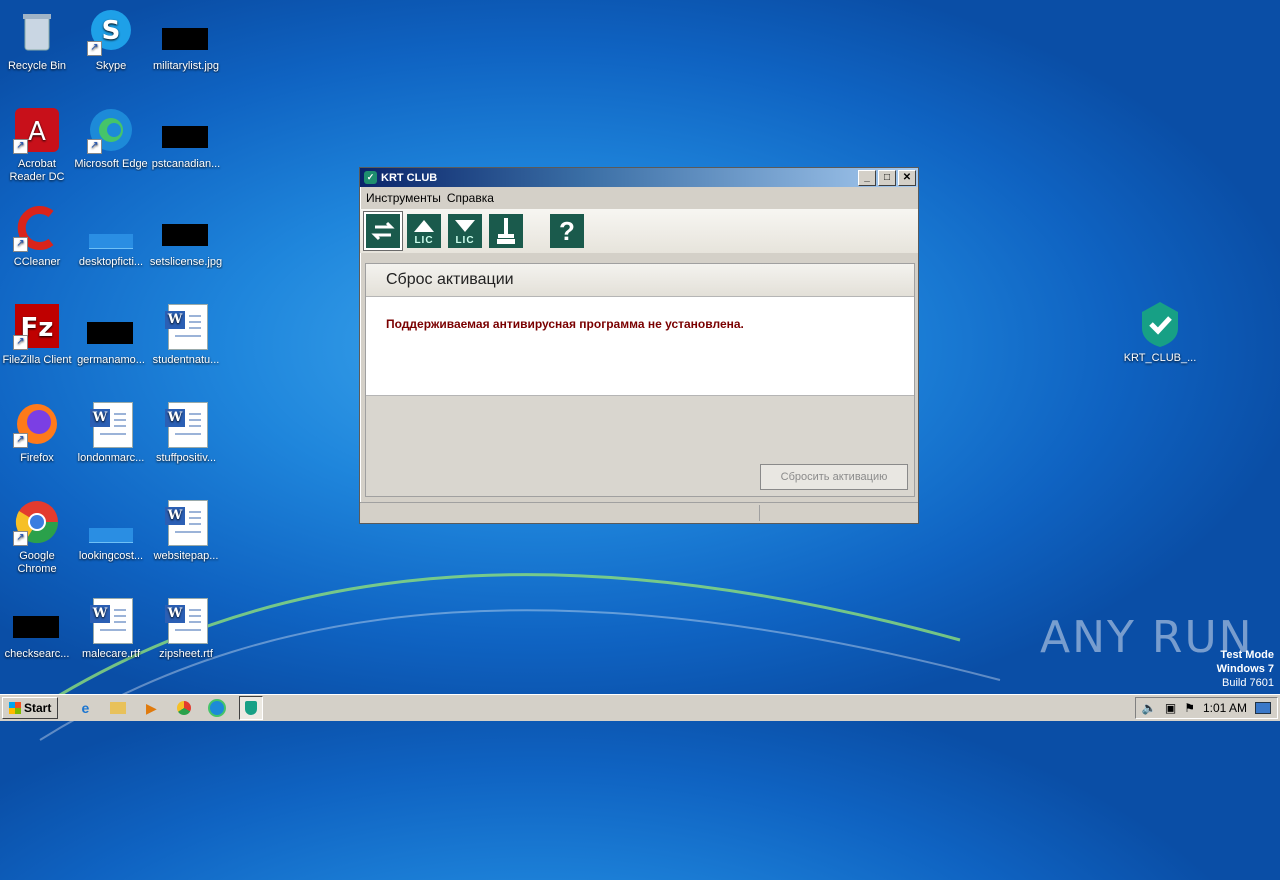  I want to click on close-button: ✕, so click(907, 177).